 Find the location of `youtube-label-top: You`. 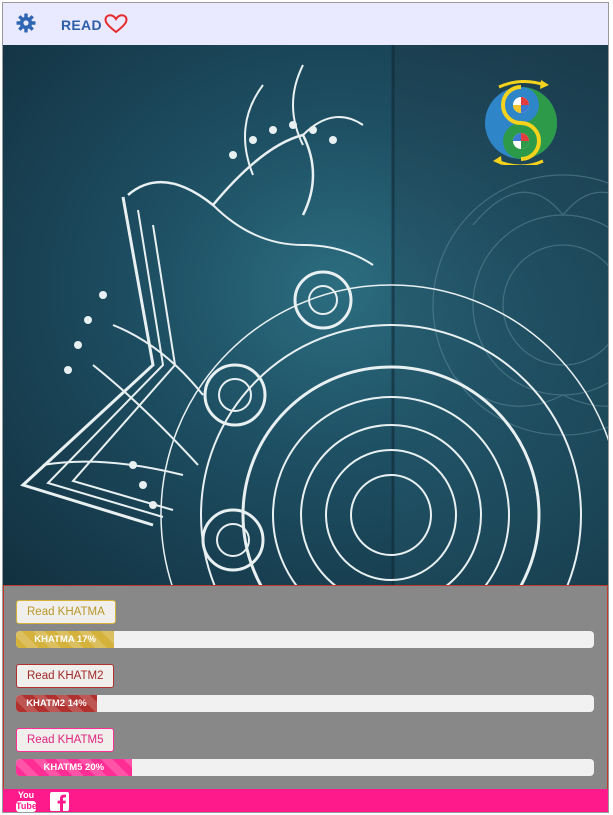

youtube-label-top: You is located at coordinates (26, 795).